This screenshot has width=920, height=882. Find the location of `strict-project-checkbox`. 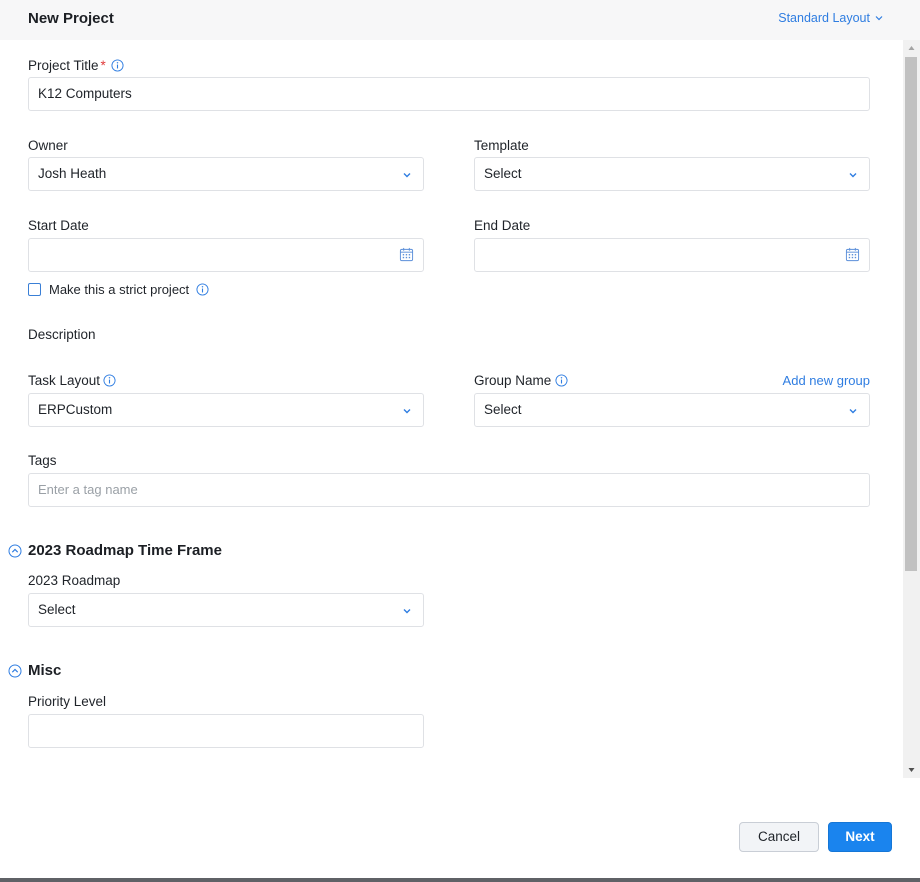

strict-project-checkbox is located at coordinates (34, 289).